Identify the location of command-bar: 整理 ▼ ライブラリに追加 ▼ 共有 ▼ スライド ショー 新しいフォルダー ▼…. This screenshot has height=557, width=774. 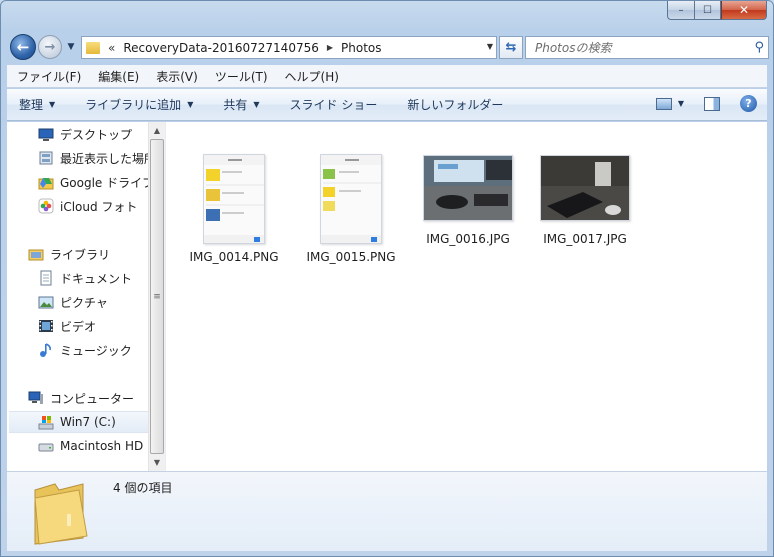
(387, 105).